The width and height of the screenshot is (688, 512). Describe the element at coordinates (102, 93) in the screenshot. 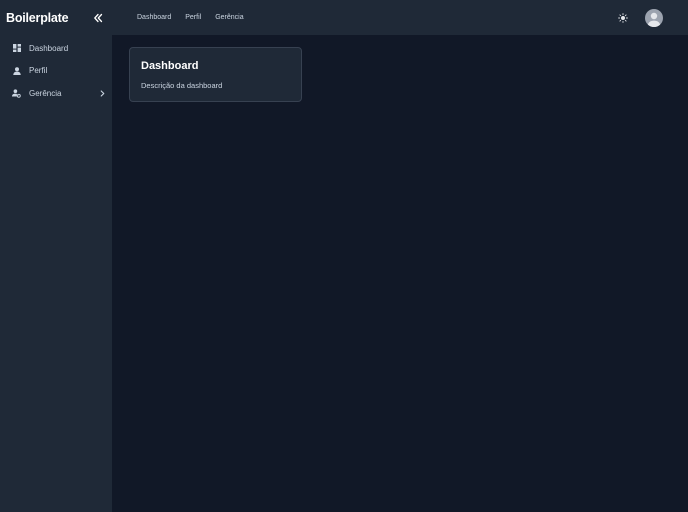

I see `chevron-right-icon` at that location.